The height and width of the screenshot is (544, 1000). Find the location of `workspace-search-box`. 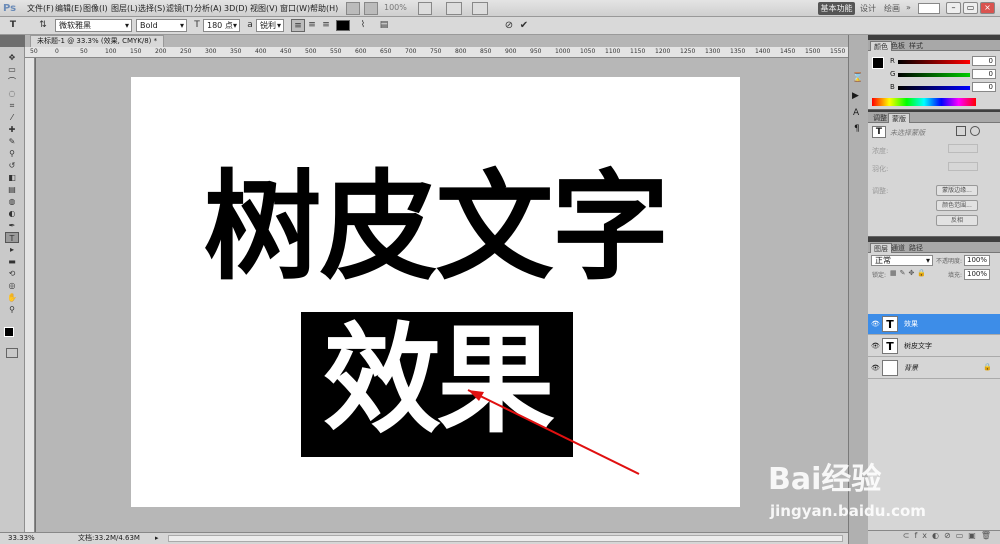

workspace-search-box is located at coordinates (929, 8).